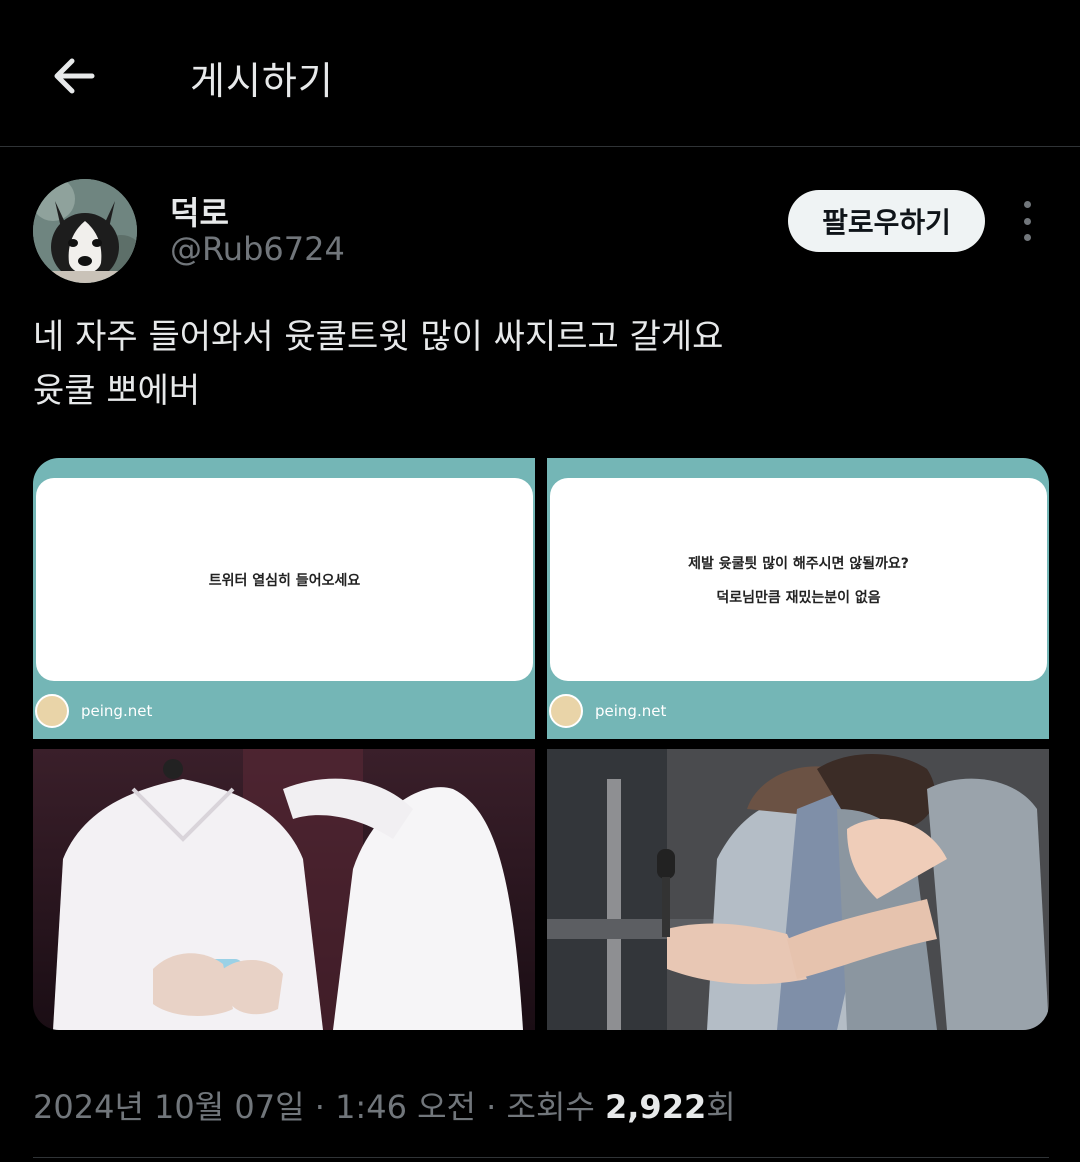 The image size is (1080, 1162). Describe the element at coordinates (262, 81) in the screenshot. I see `page-title: 게시하기` at that location.